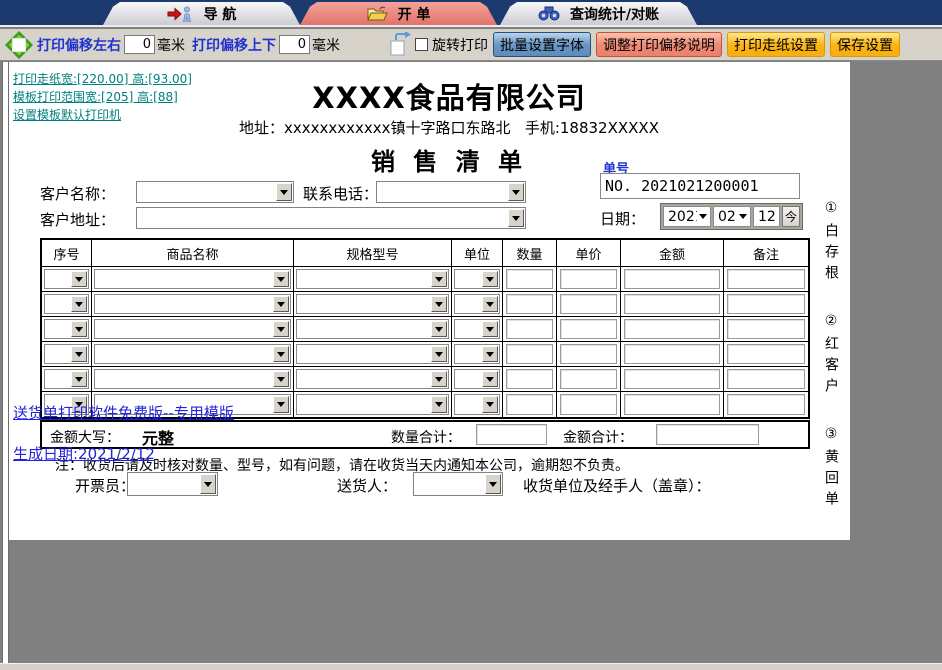  What do you see at coordinates (598, 13) in the screenshot?
I see `tab-query-stats: 查询统计/对账` at bounding box center [598, 13].